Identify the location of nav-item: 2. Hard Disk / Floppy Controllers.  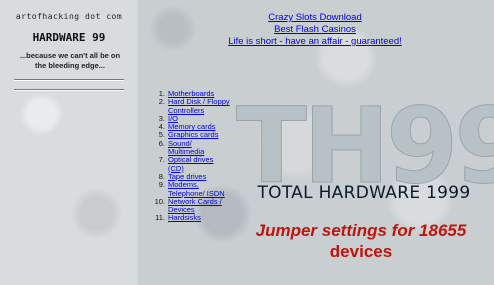
(190, 106).